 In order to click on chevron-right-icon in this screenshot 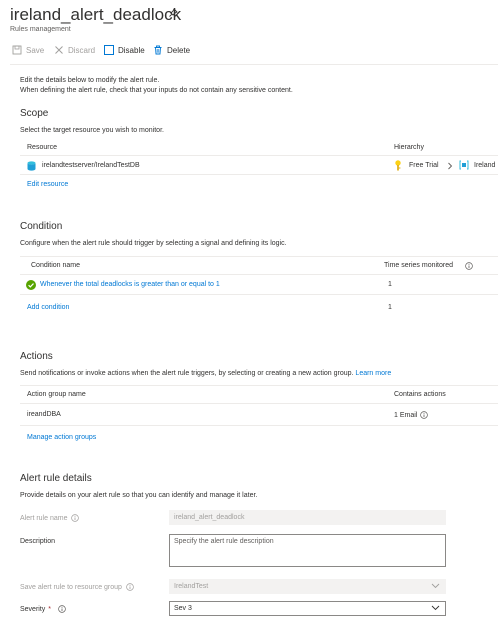, I will do `click(450, 166)`.